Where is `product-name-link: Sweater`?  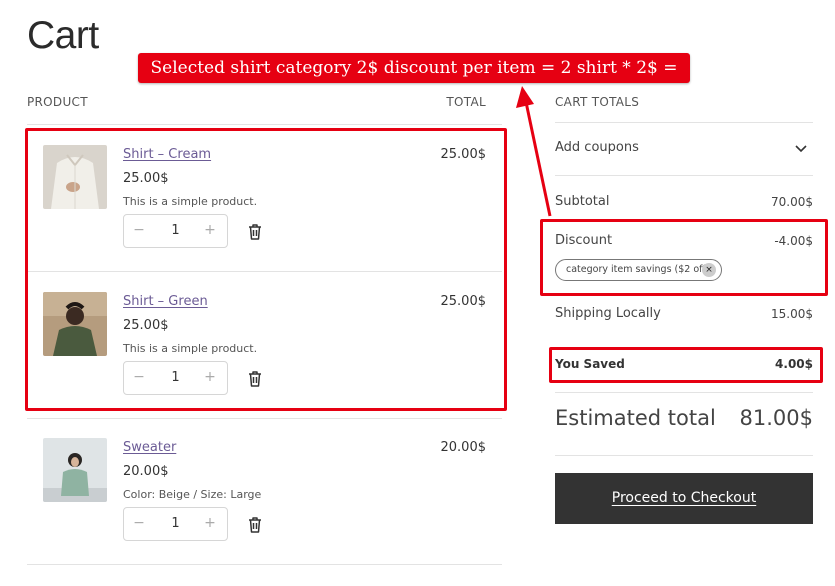 product-name-link: Sweater is located at coordinates (149, 447).